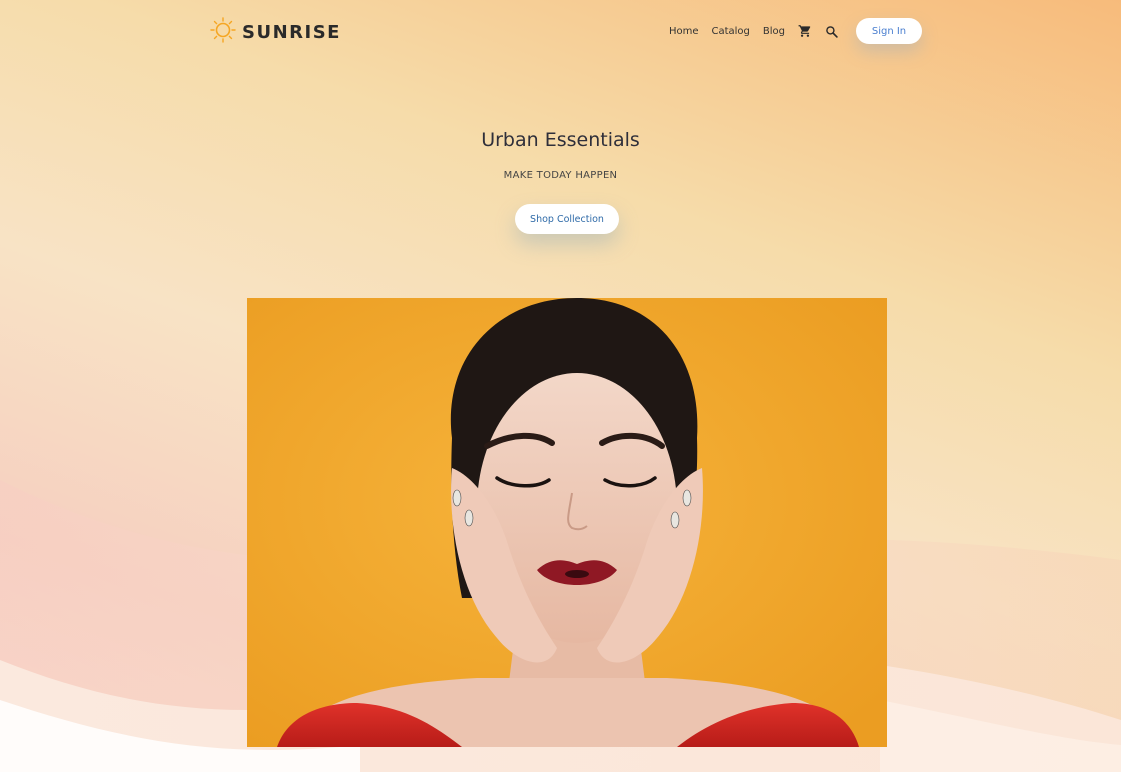 The width and height of the screenshot is (1121, 772). I want to click on nav-link-home: Home, so click(684, 31).